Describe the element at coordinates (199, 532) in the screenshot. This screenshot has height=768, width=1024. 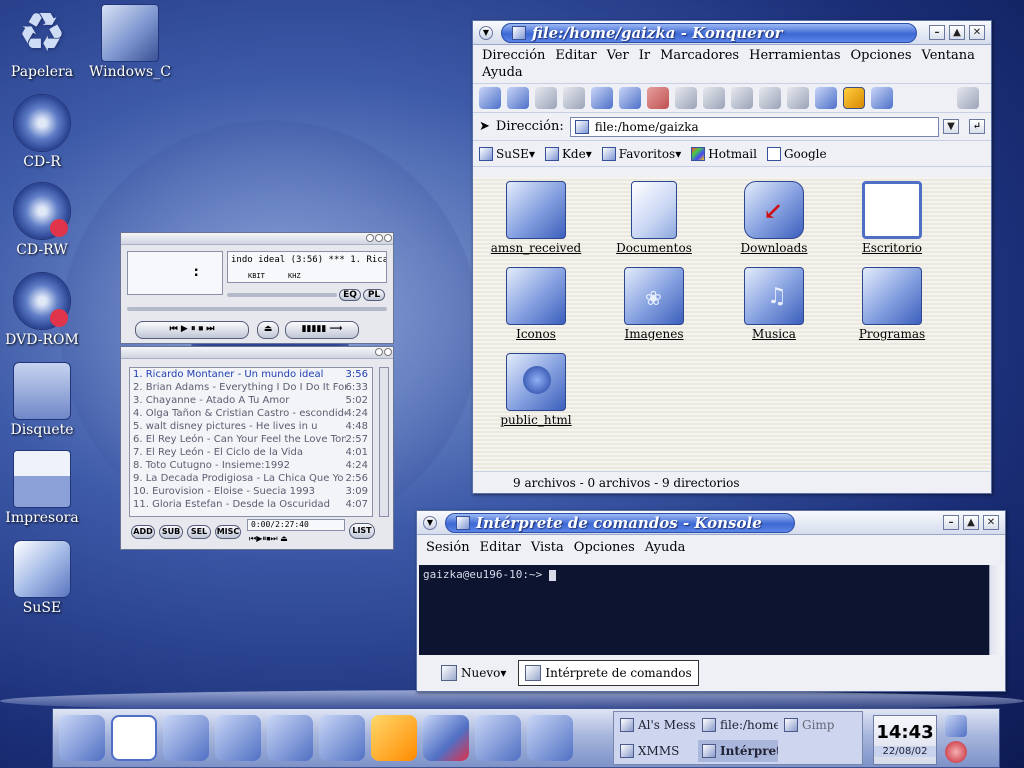
I see `playlist-sel-button: SEL` at that location.